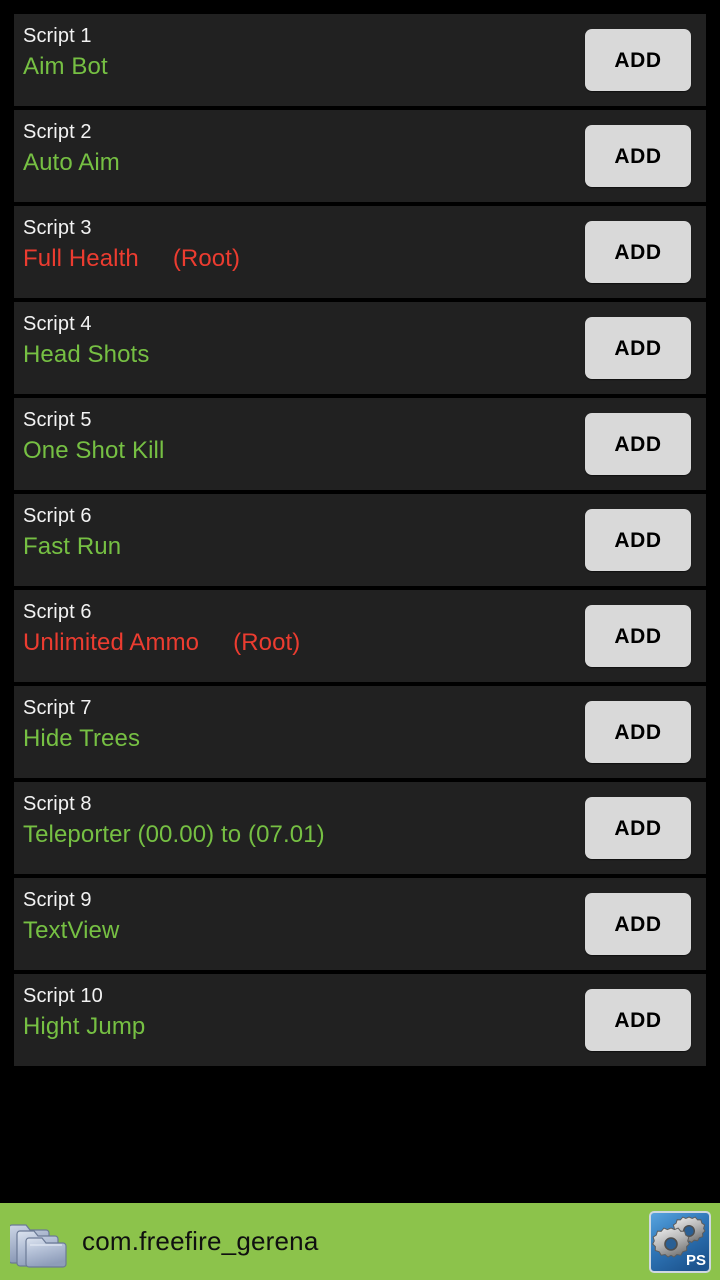 The height and width of the screenshot is (1280, 720). I want to click on script-row: Script 7 Hide Trees ADD, so click(360, 732).